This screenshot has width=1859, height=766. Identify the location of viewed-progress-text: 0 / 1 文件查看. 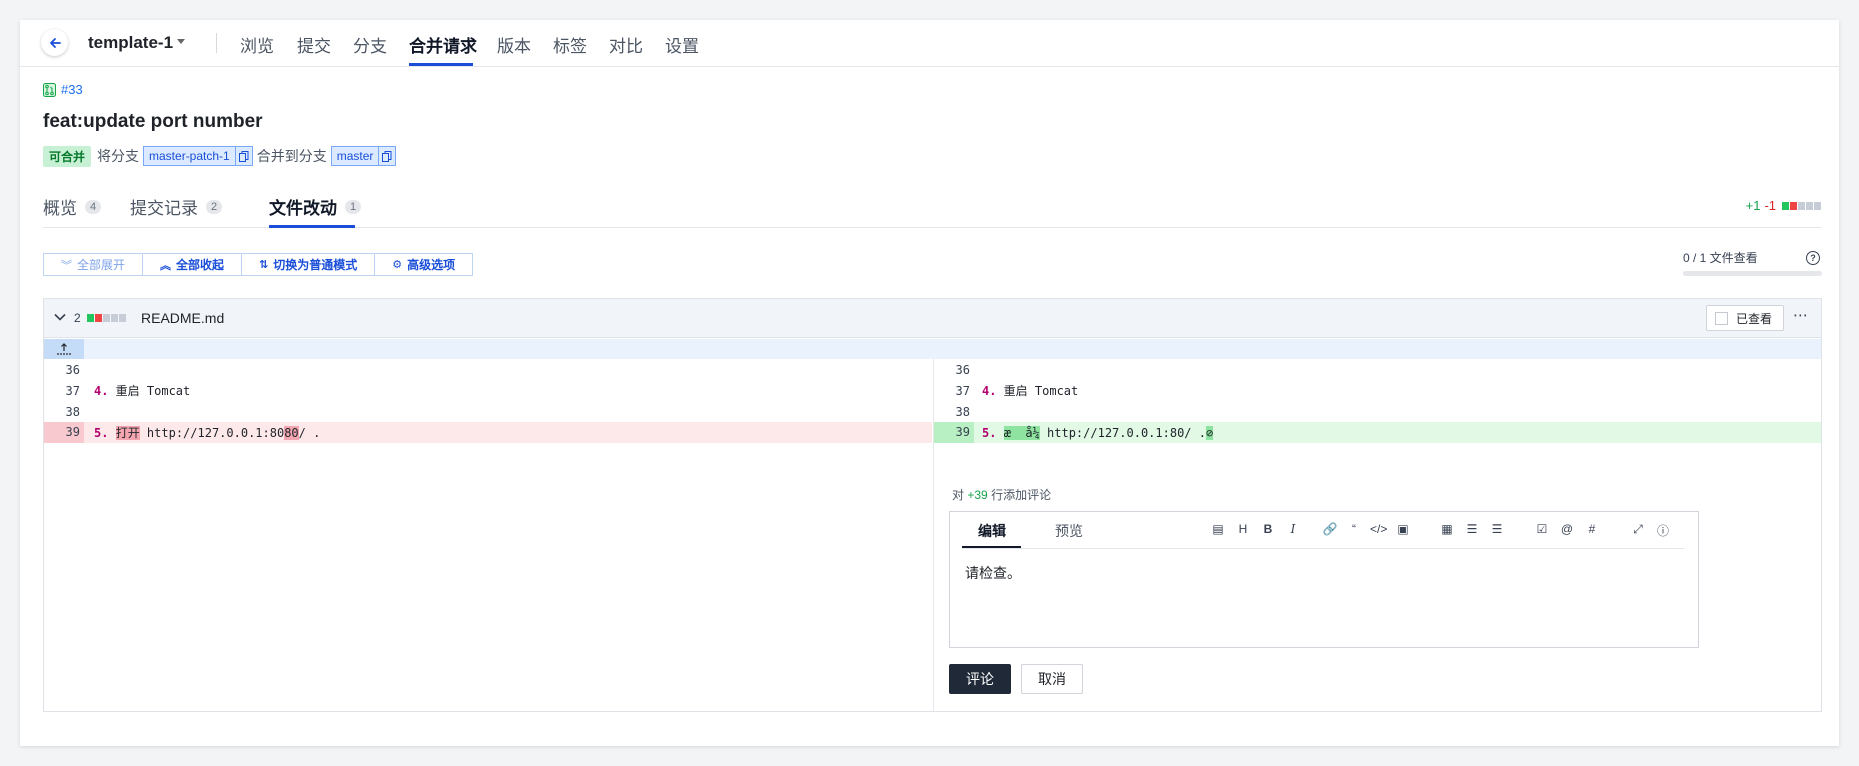
(1720, 258).